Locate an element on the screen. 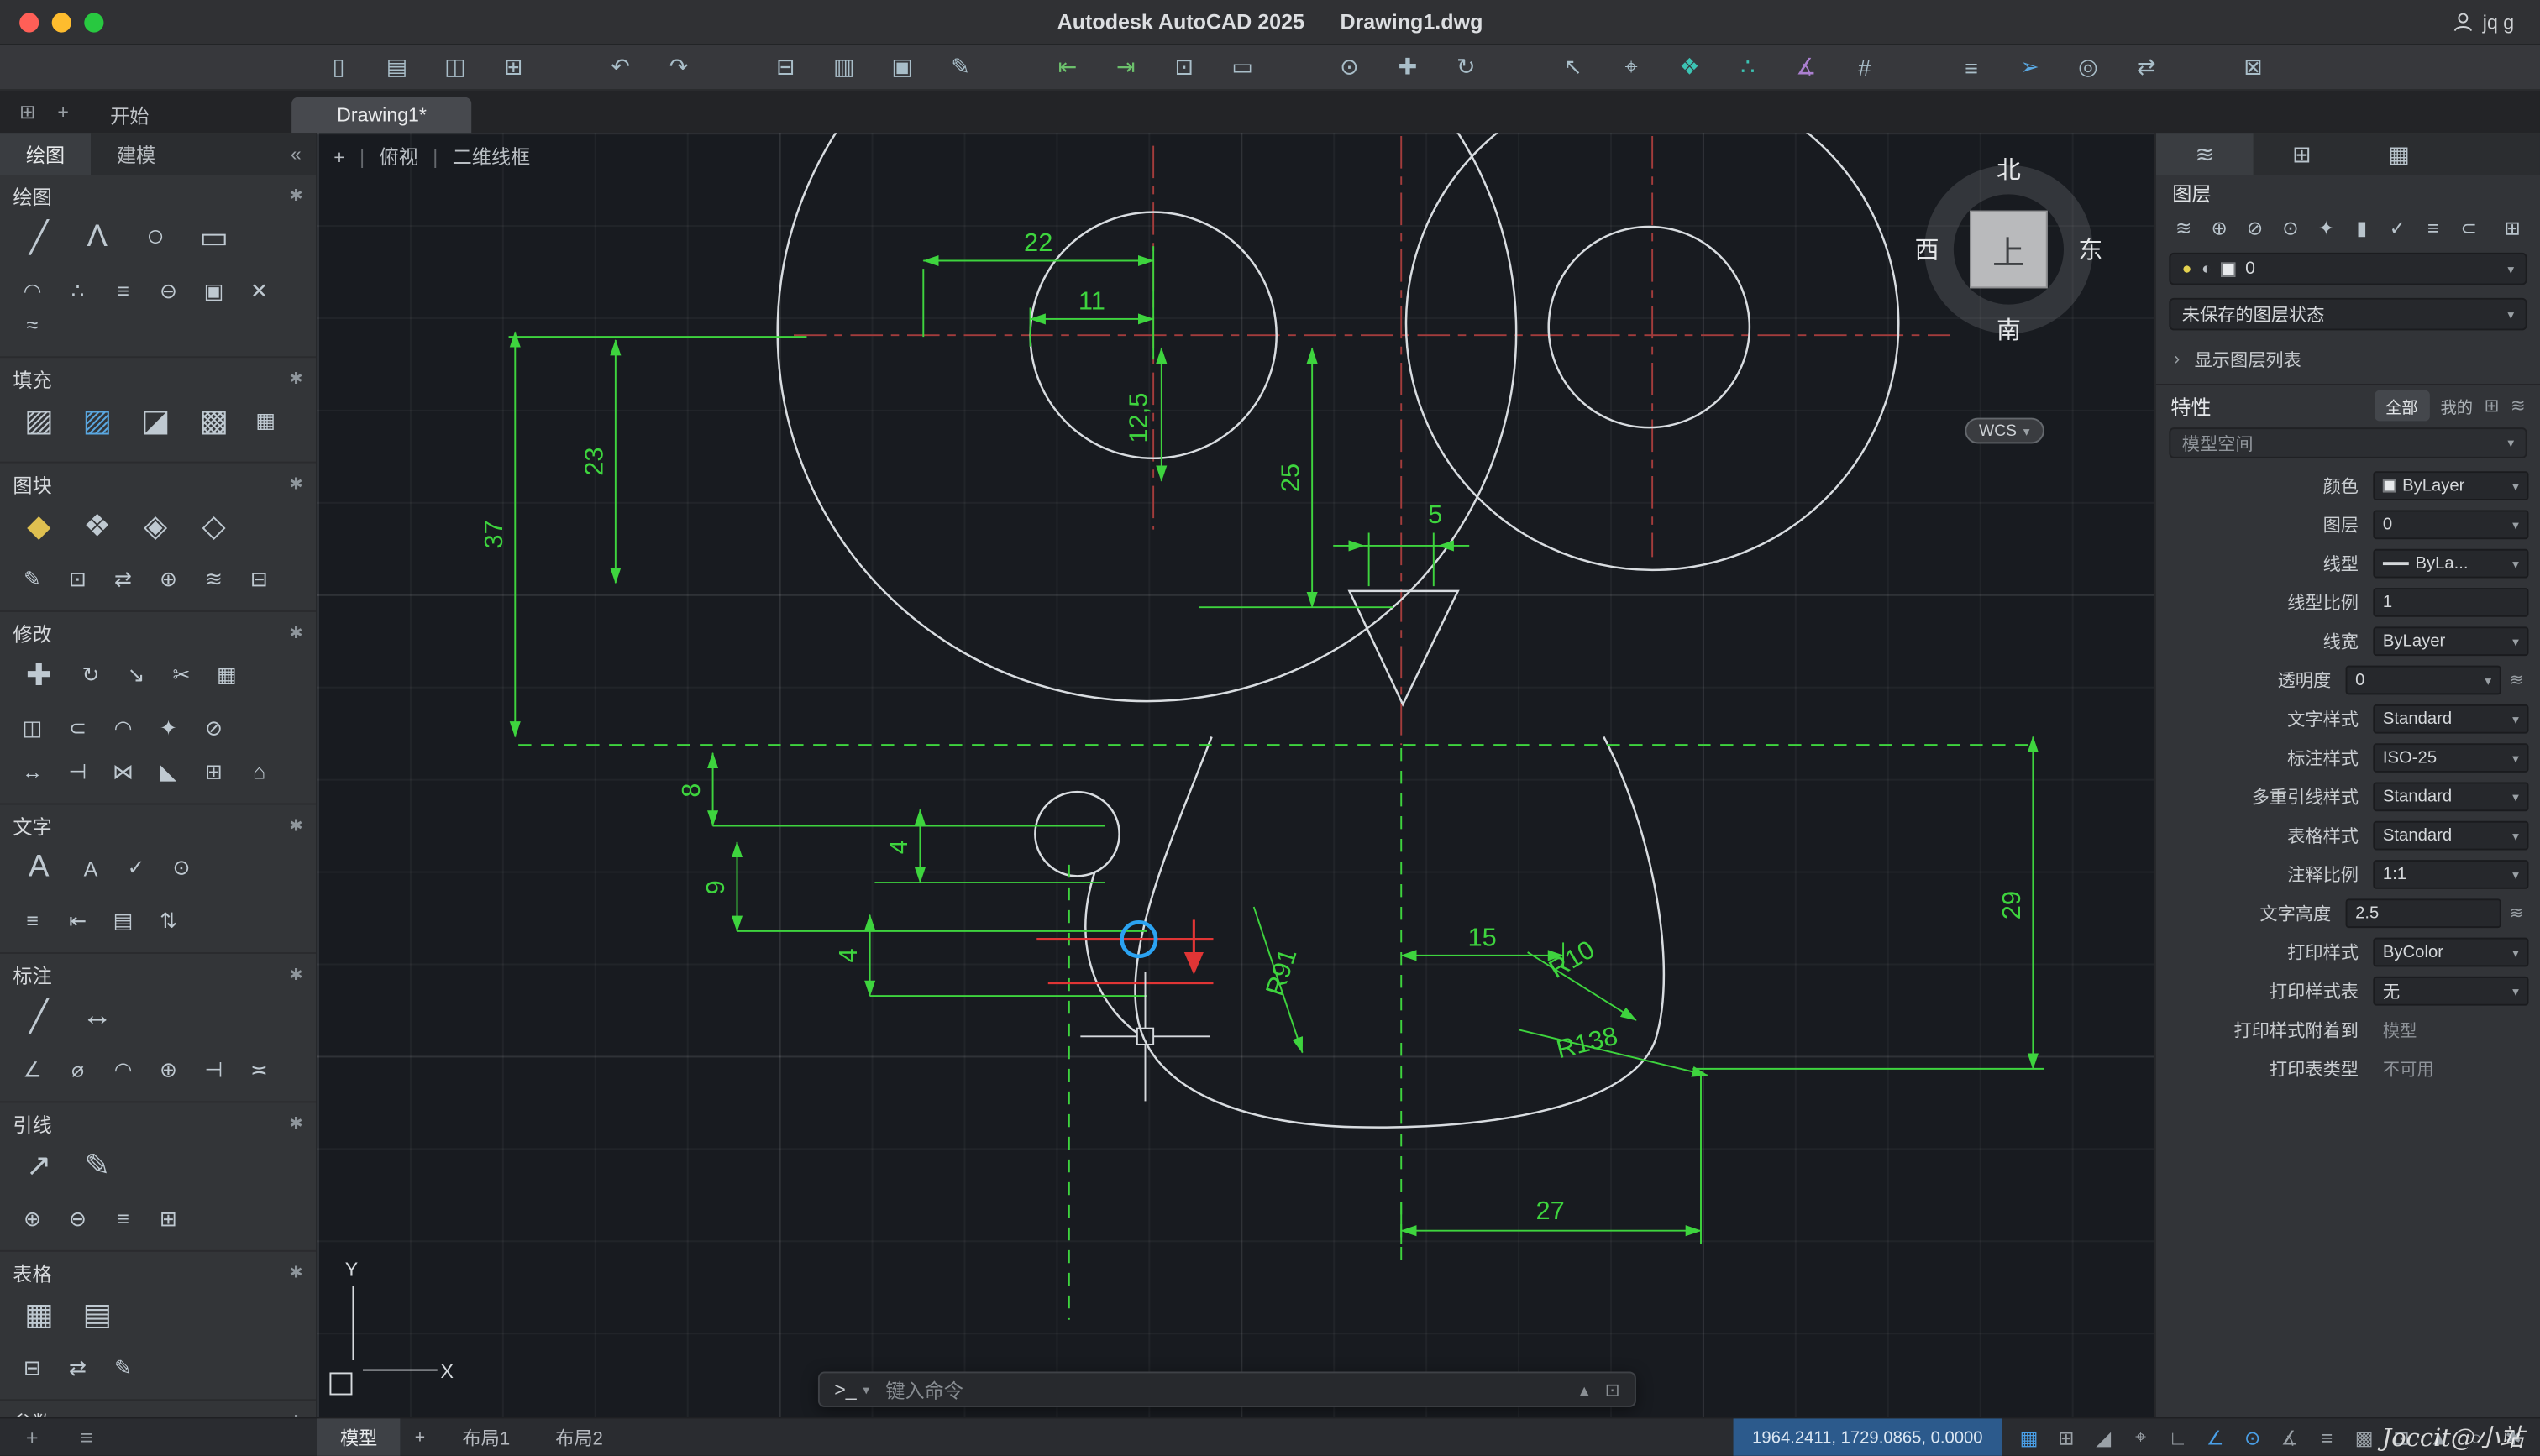 The width and height of the screenshot is (2540, 1456). display-button: ◎ is located at coordinates (2088, 67).